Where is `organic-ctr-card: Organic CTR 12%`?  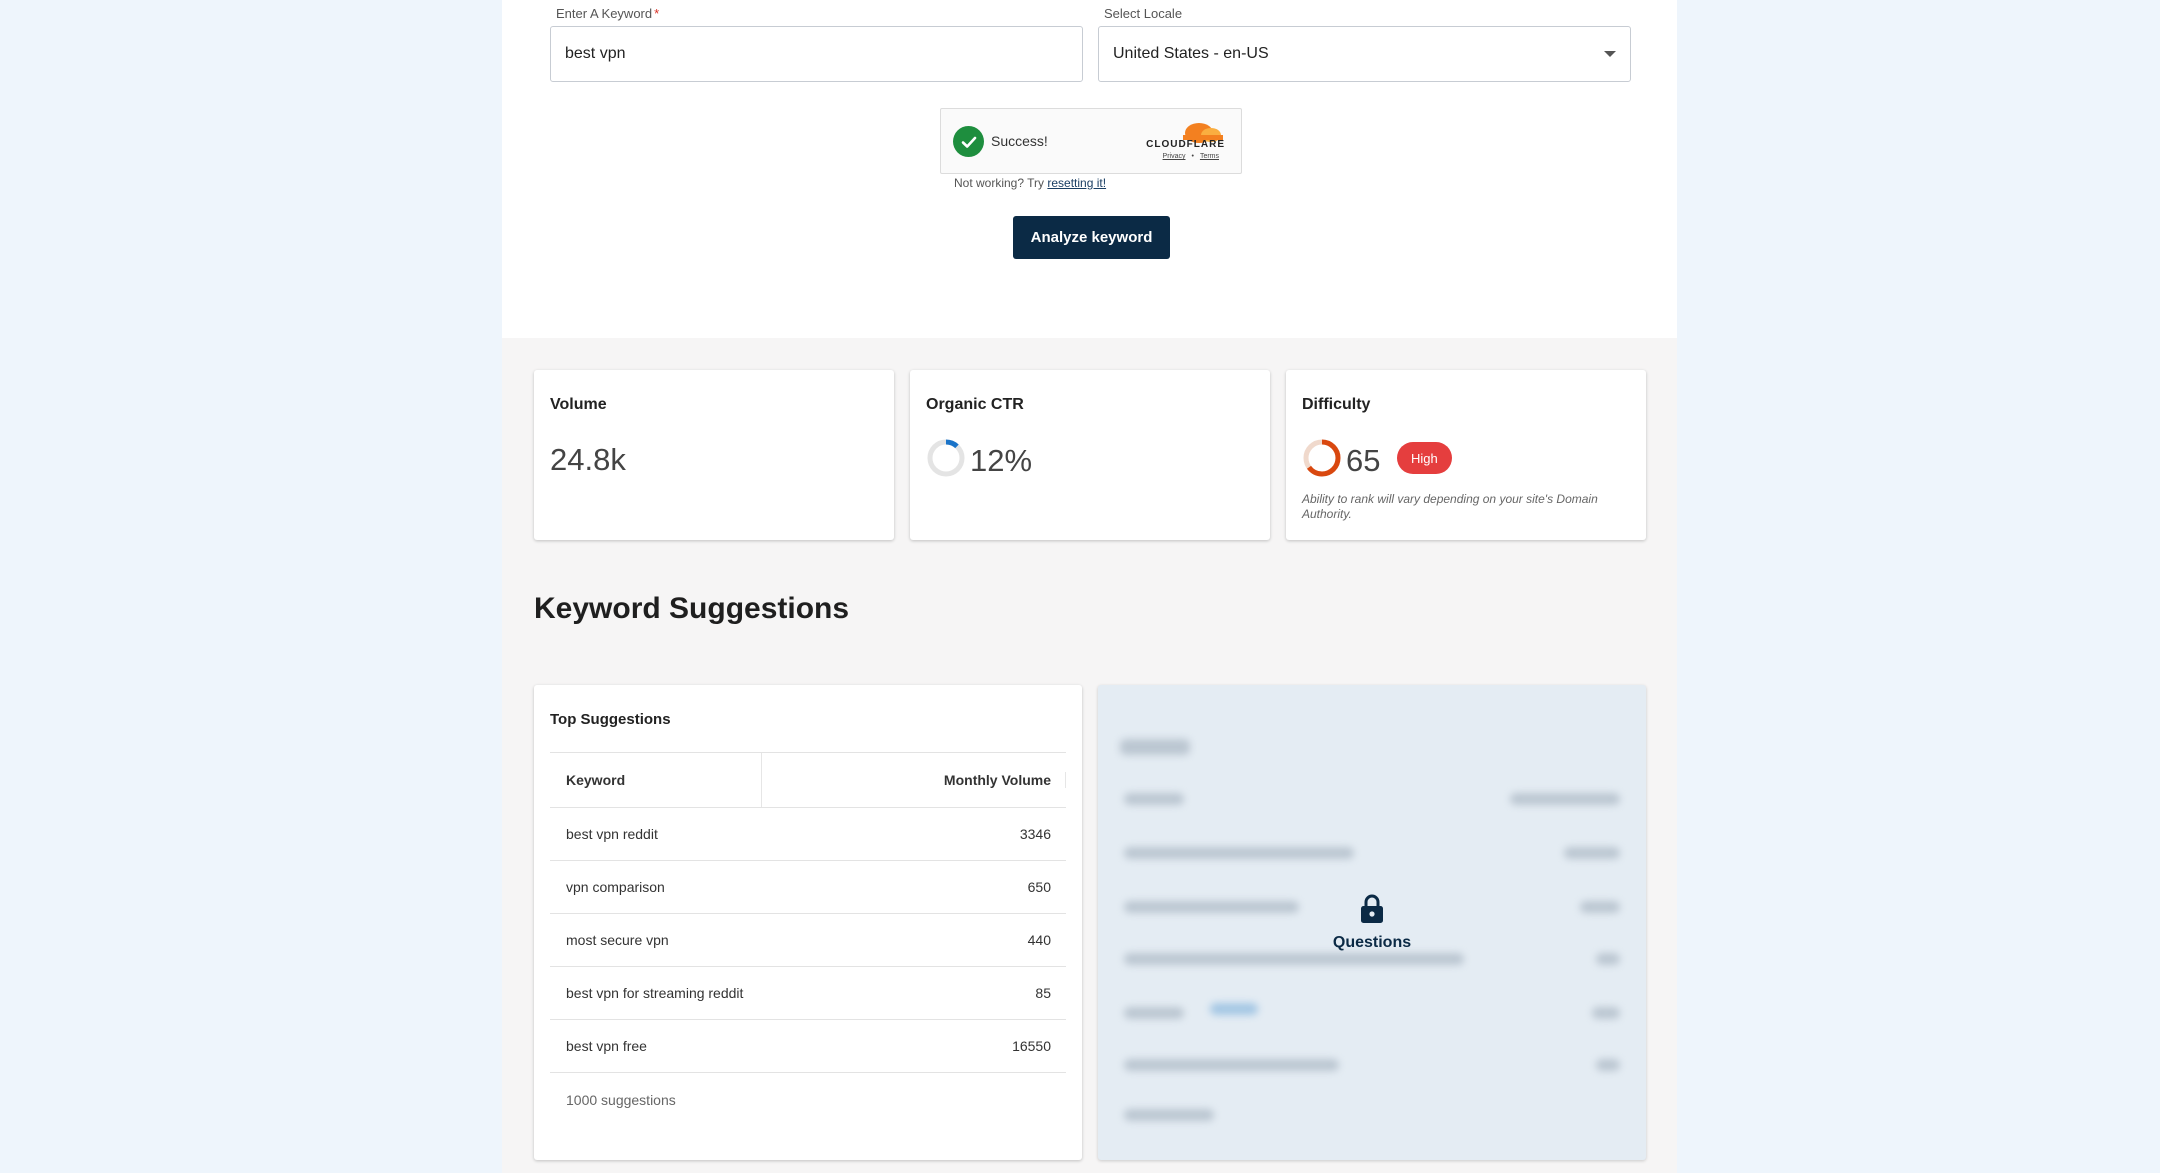 organic-ctr-card: Organic CTR 12% is located at coordinates (1090, 455).